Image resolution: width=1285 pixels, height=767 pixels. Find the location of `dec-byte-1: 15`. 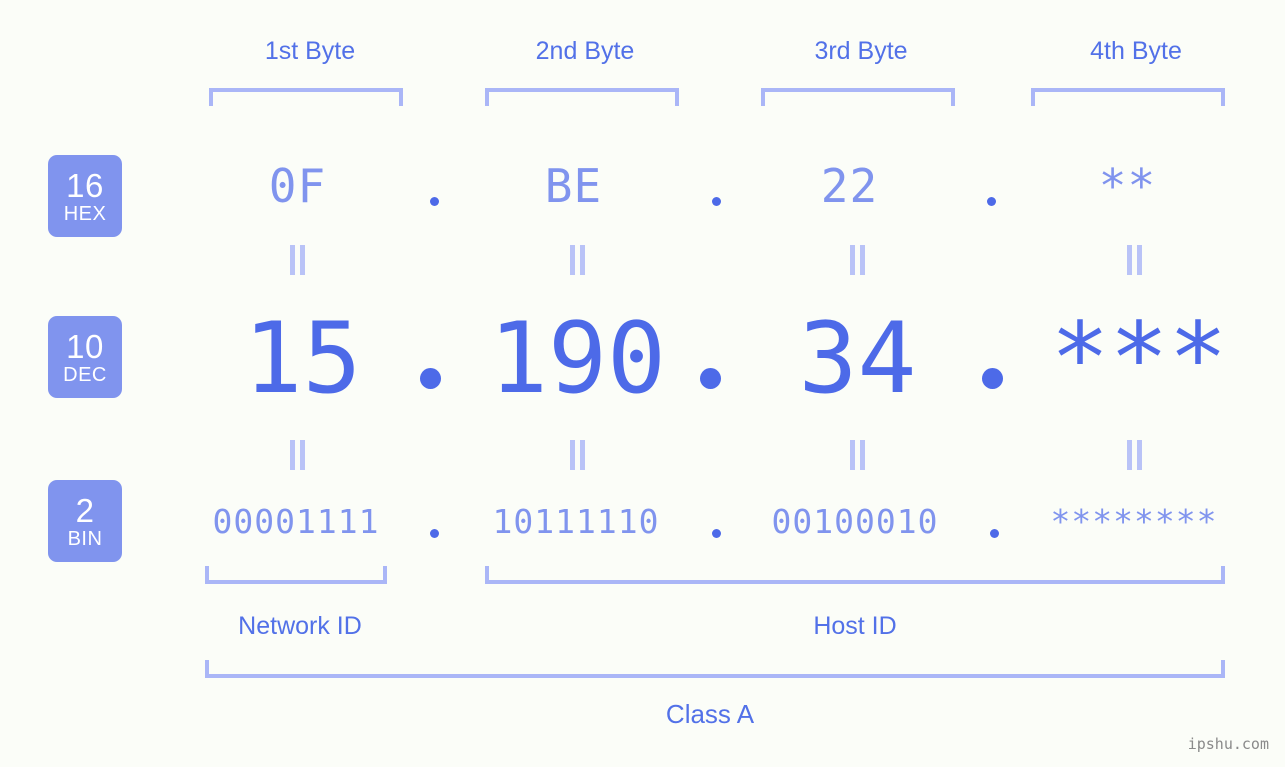

dec-byte-1: 15 is located at coordinates (302, 359).